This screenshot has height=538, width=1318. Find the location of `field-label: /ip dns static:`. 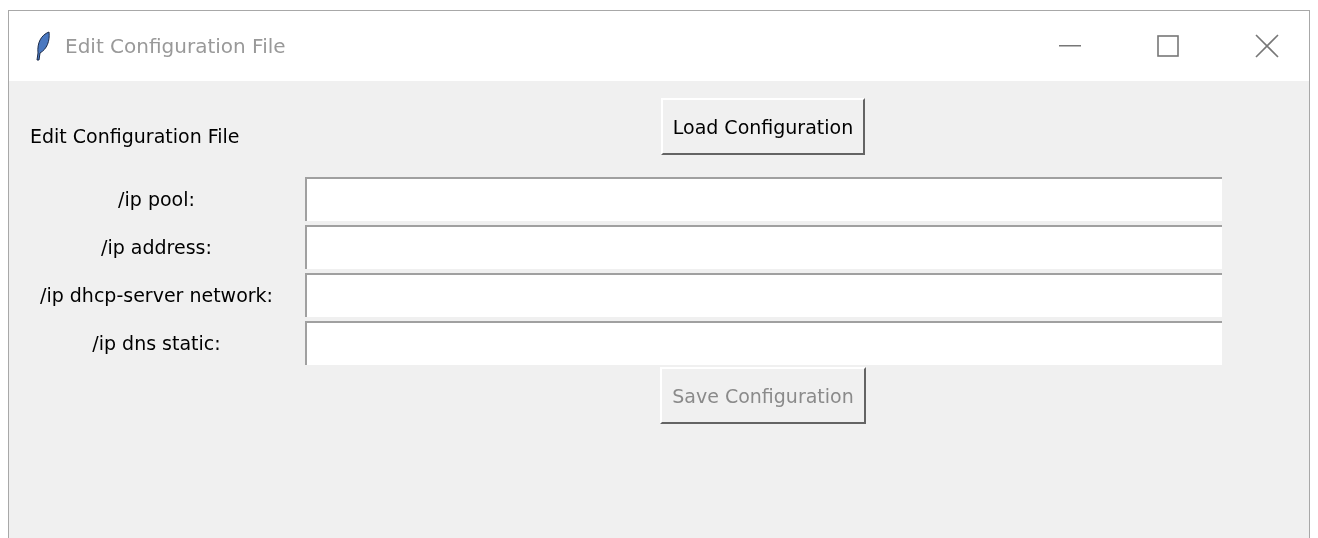

field-label: /ip dns static: is located at coordinates (156, 343).